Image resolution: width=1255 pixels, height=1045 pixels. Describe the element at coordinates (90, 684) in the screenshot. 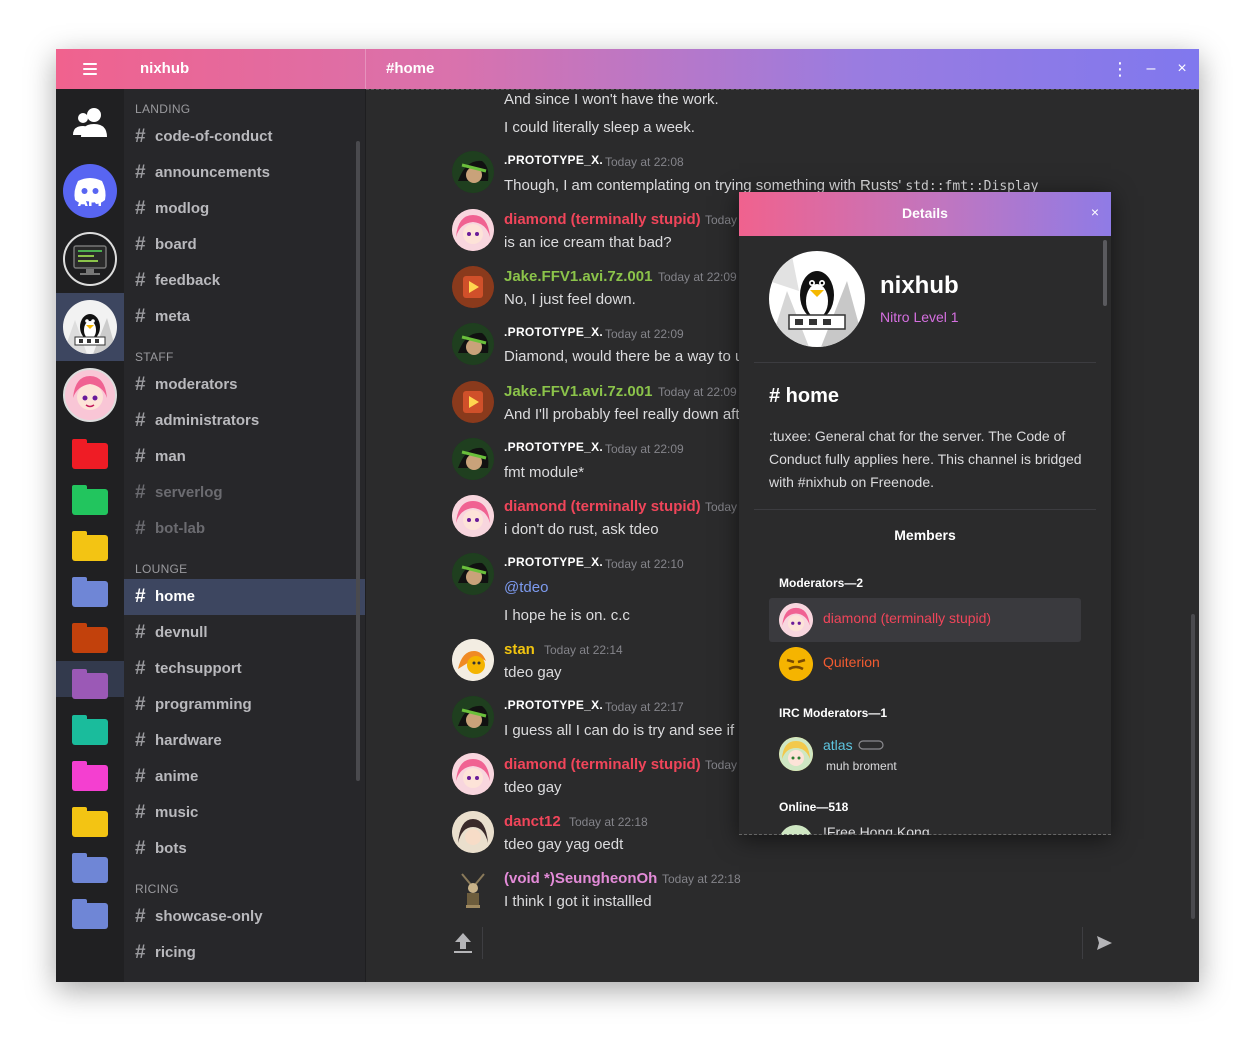

I see `server-folder-purple` at that location.